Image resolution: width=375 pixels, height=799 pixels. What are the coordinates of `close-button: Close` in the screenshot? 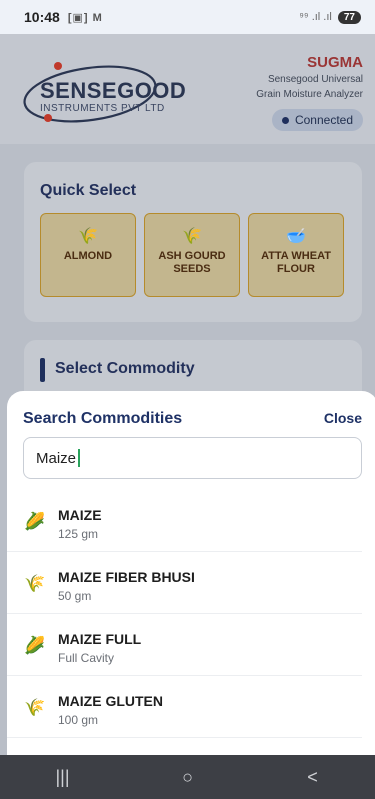 It's located at (343, 418).